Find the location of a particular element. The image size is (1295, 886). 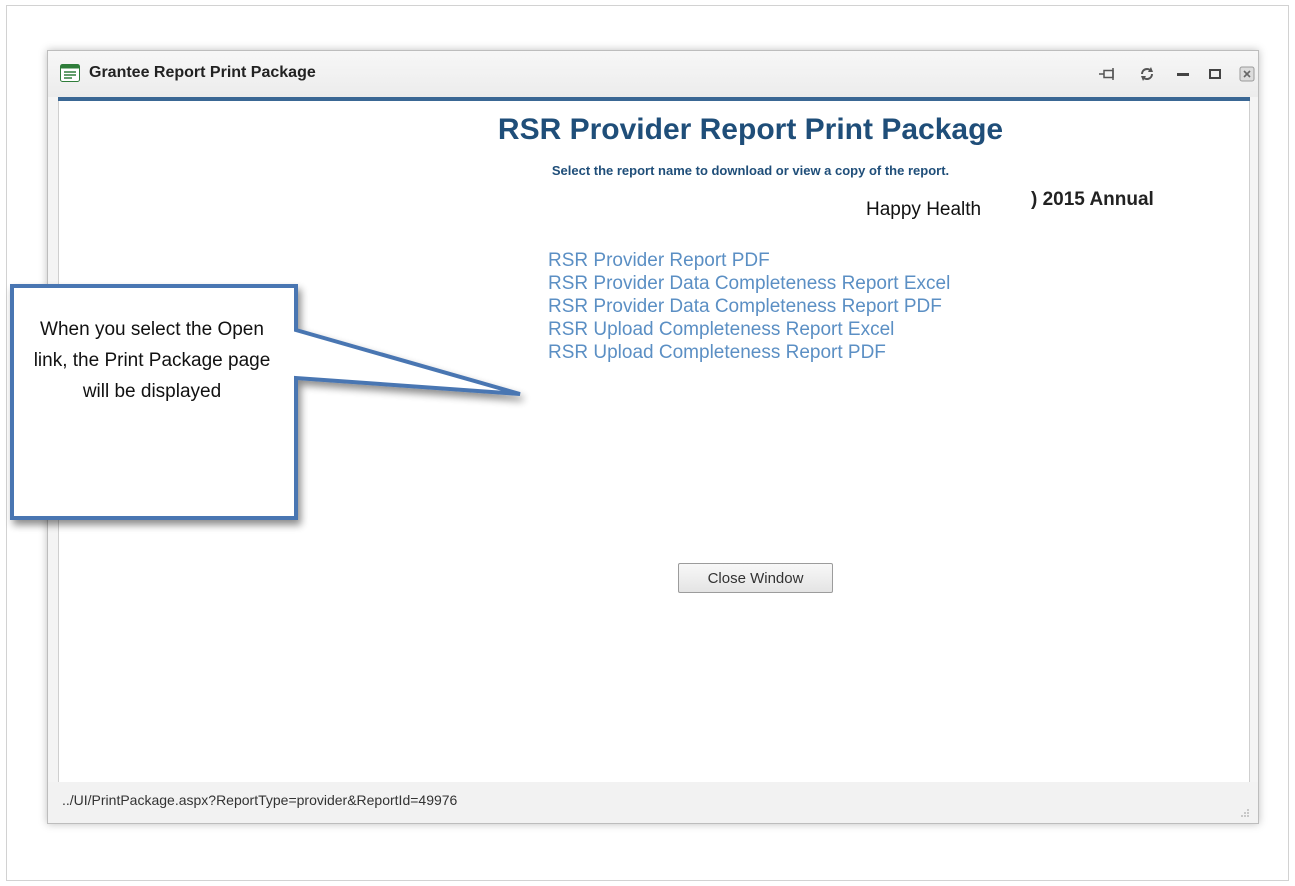

grantee-name: Happy Health is located at coordinates (924, 209).